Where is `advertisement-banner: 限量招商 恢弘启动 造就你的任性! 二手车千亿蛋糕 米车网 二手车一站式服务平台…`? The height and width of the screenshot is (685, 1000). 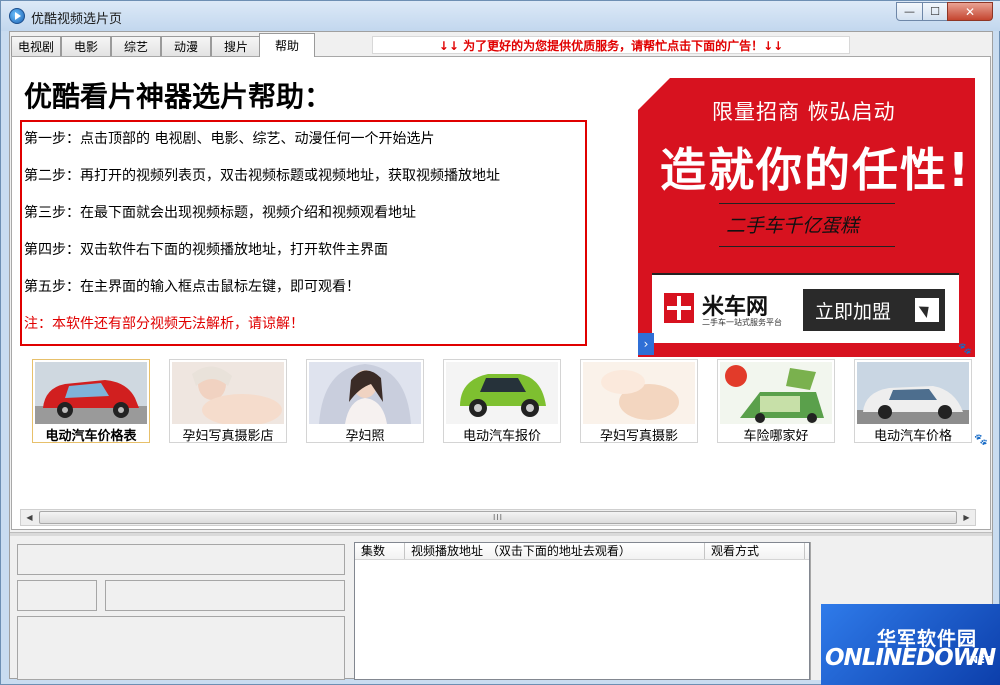 advertisement-banner: 限量招商 恢弘启动 造就你的任性! 二手车千亿蛋糕 米车网 二手车一站式服务平台… is located at coordinates (806, 217).